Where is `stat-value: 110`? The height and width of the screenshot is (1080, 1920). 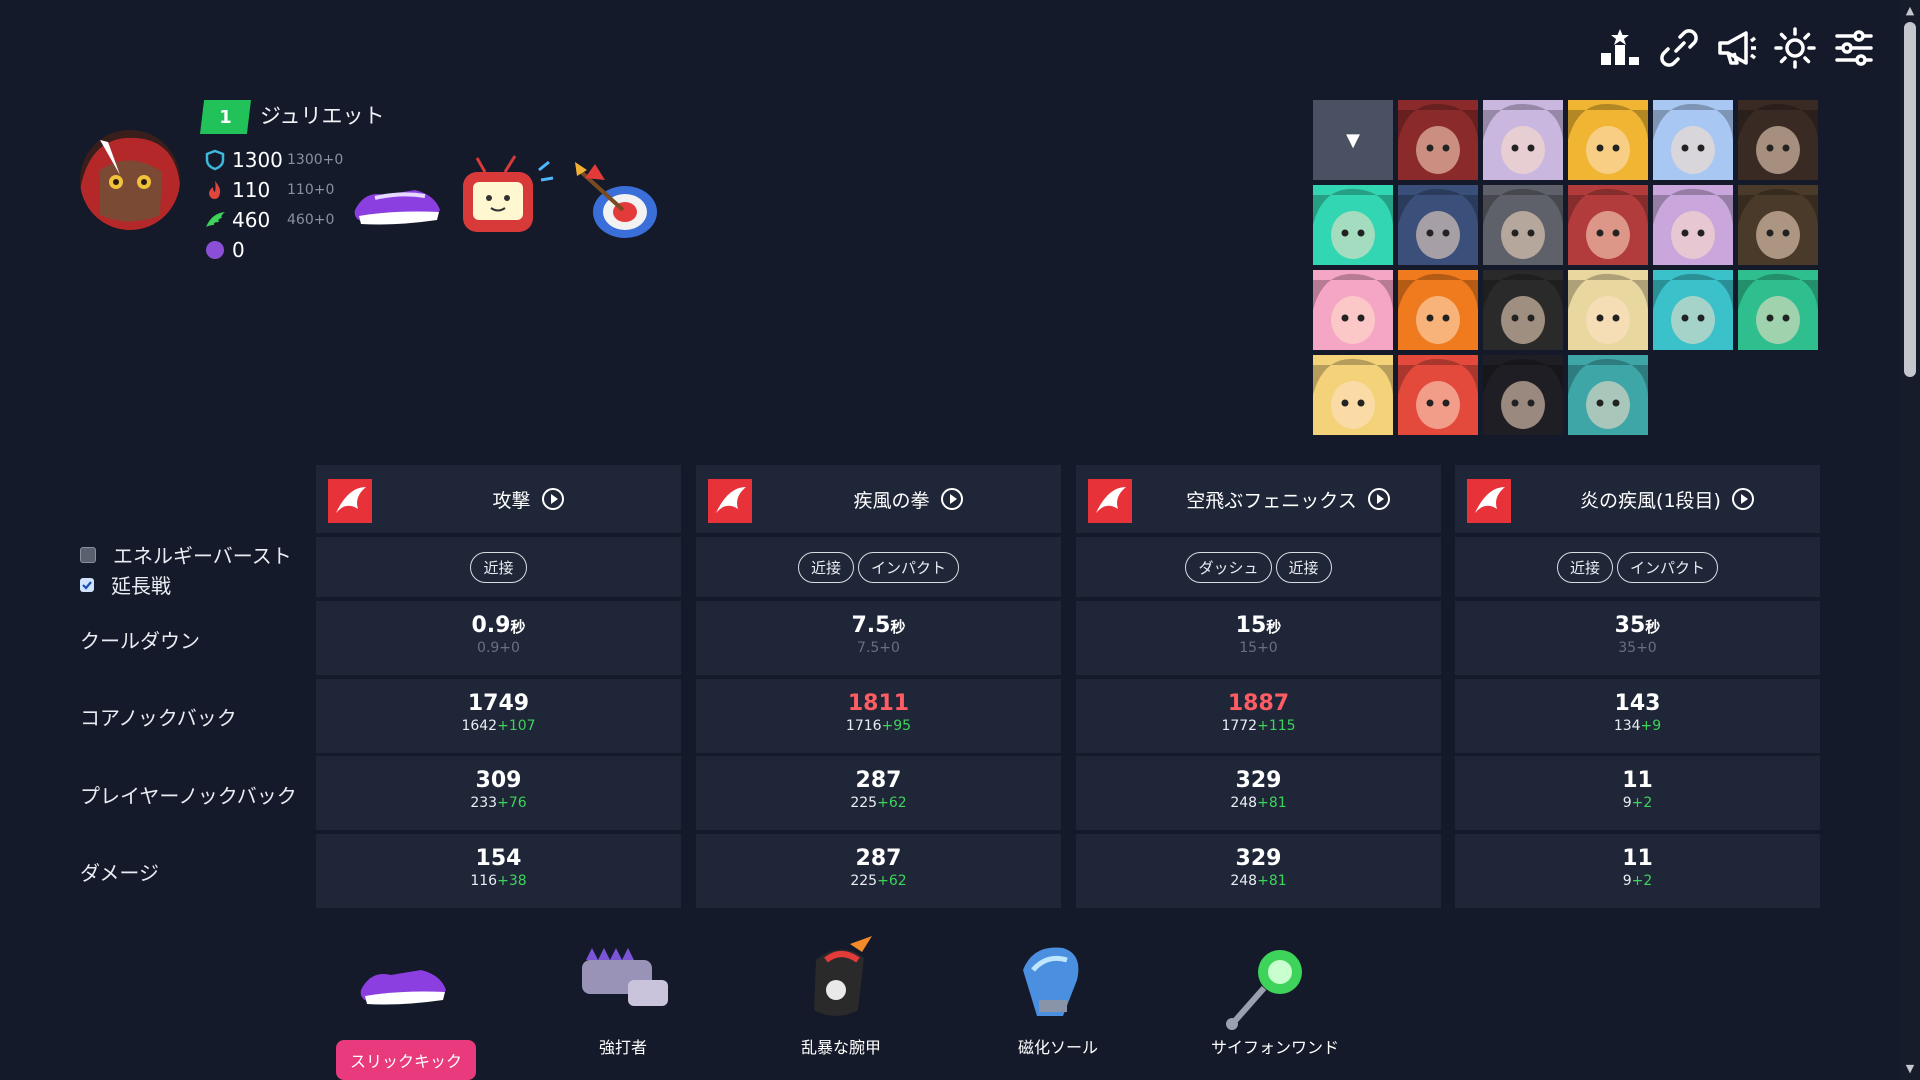 stat-value: 110 is located at coordinates (251, 190).